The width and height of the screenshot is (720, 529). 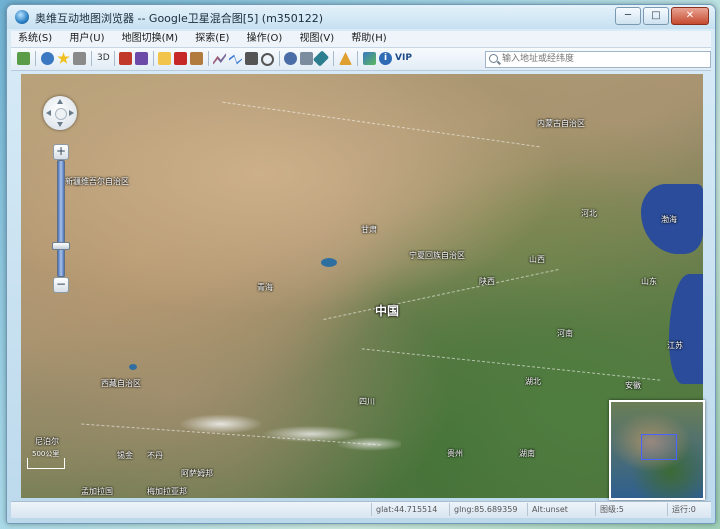 I want to click on pan-control, so click(x=60, y=113).